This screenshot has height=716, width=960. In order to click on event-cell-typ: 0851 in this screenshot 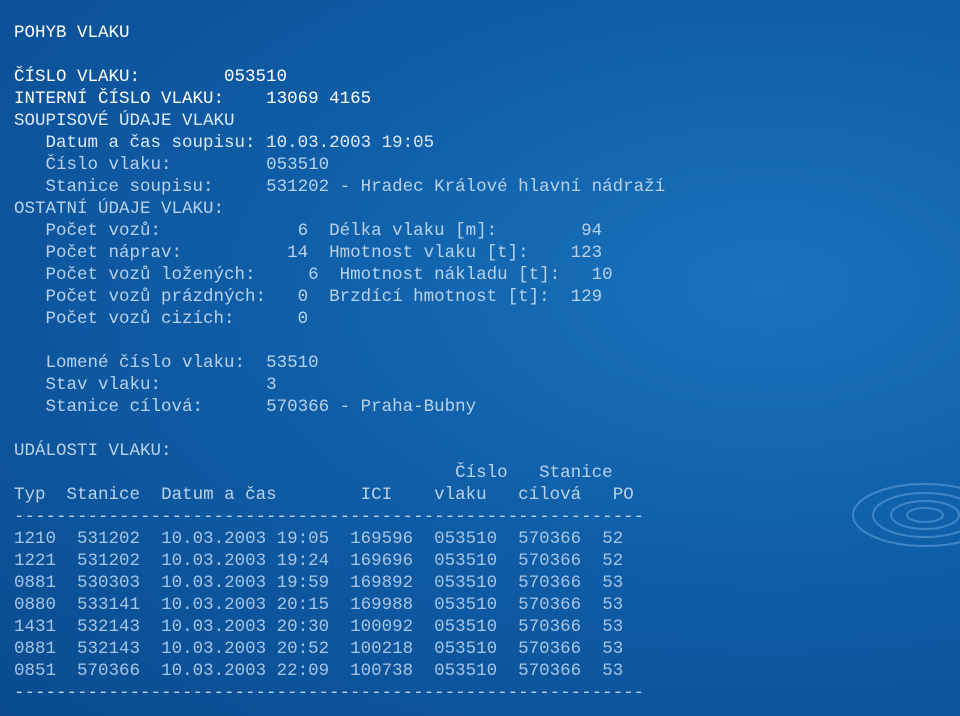, I will do `click(35, 671)`.